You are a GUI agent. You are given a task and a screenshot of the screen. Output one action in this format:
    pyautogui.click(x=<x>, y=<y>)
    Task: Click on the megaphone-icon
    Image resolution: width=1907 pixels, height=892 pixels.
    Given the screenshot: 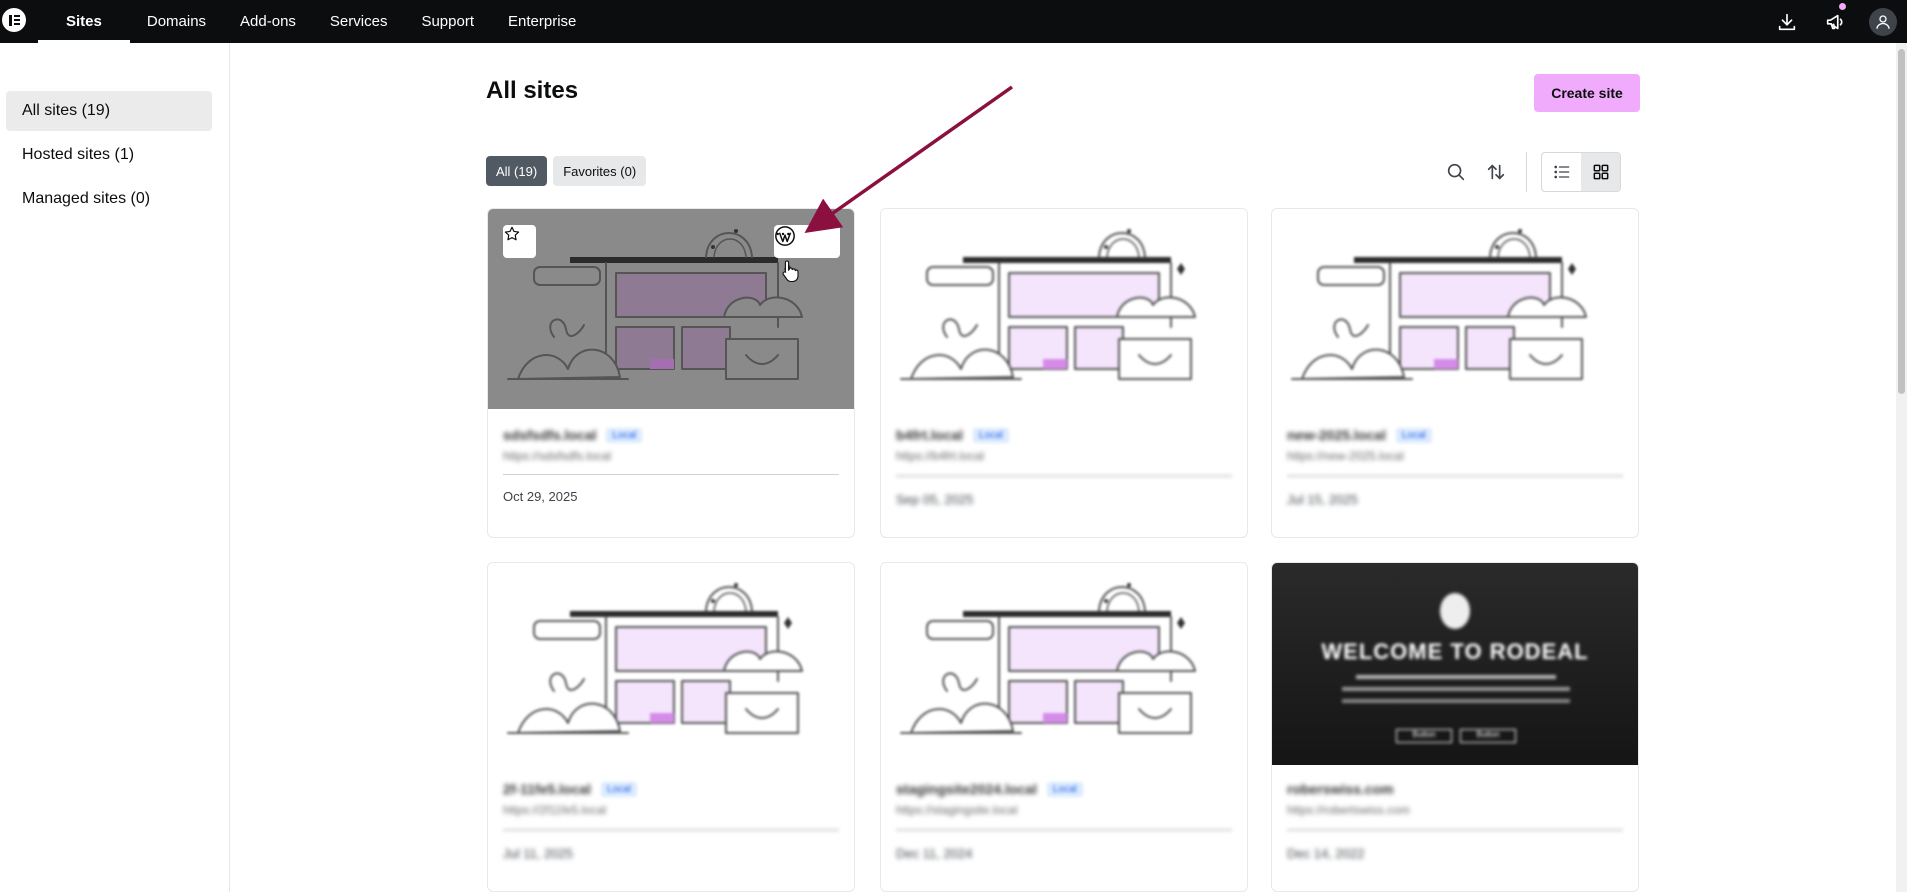 What is the action you would take?
    pyautogui.click(x=1835, y=21)
    